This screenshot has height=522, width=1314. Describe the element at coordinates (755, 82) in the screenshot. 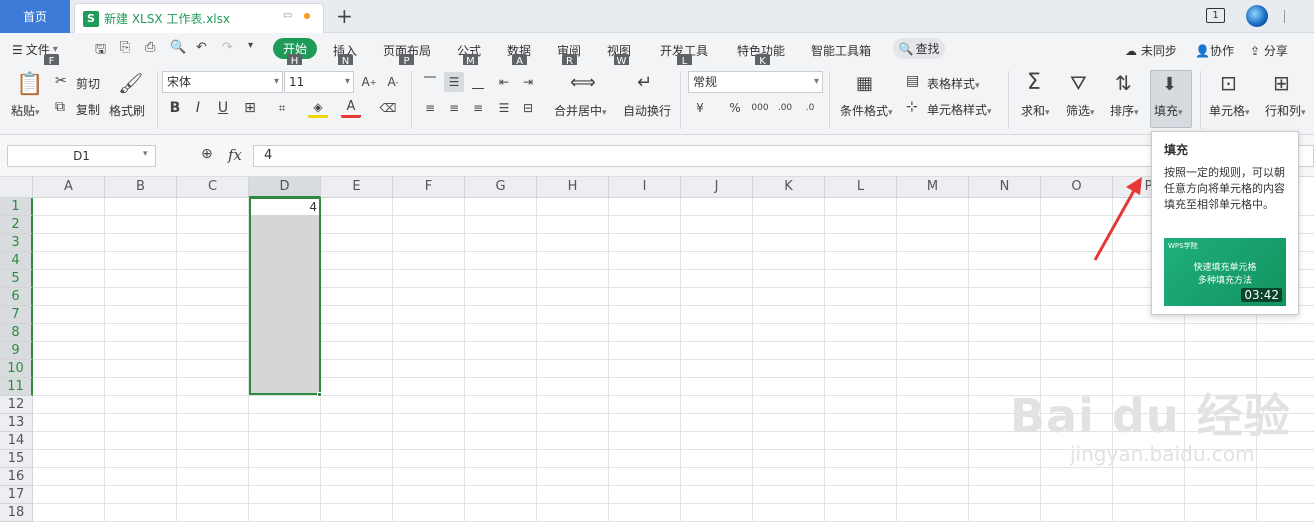

I see `number-format-select: 常规` at that location.